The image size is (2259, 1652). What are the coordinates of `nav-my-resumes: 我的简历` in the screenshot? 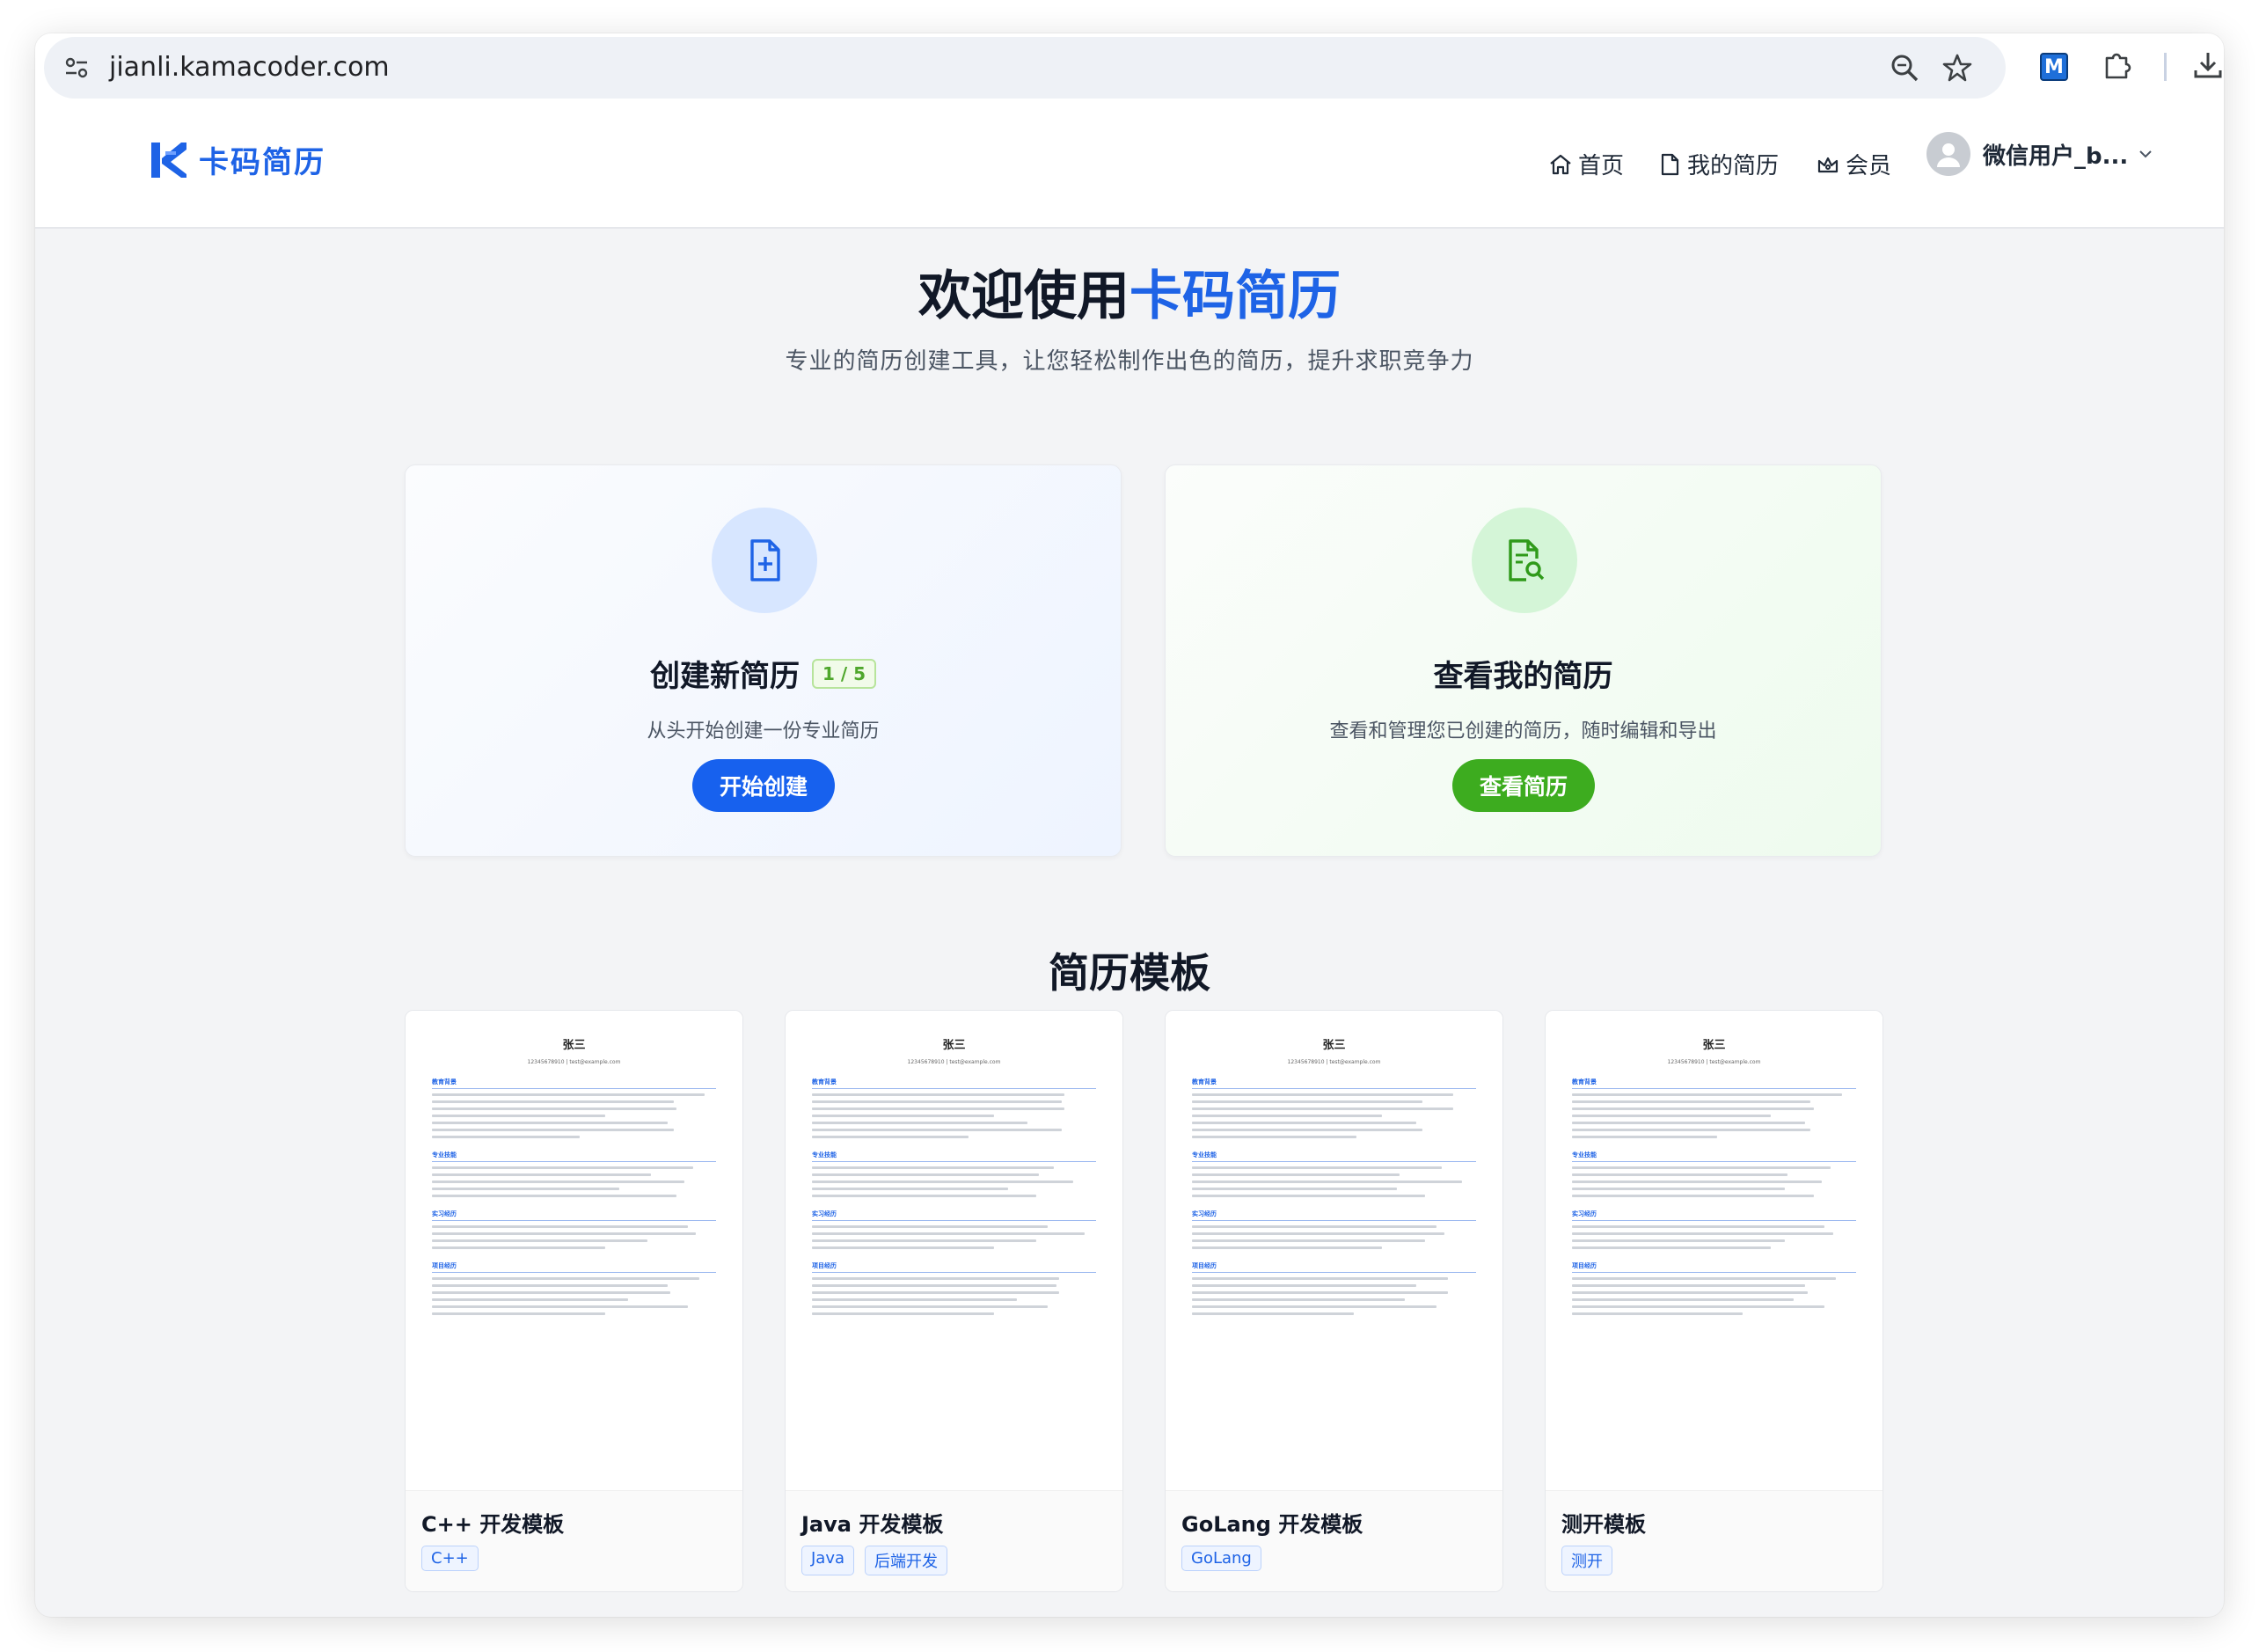 It's located at (1718, 164).